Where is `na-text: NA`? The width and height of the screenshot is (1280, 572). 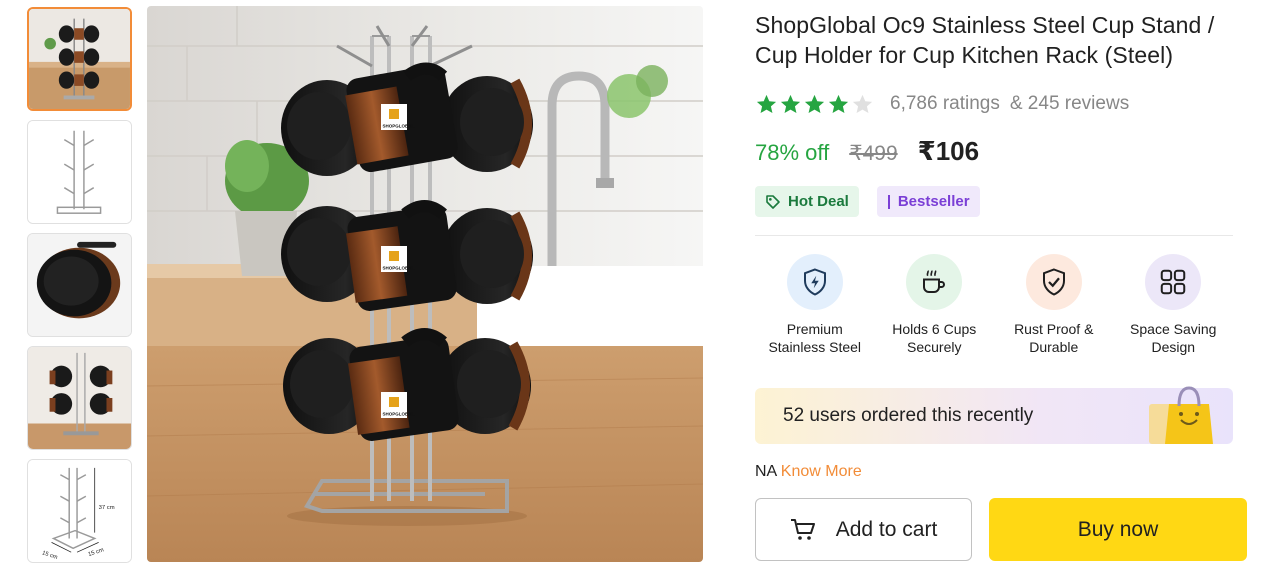
na-text: NA is located at coordinates (766, 471).